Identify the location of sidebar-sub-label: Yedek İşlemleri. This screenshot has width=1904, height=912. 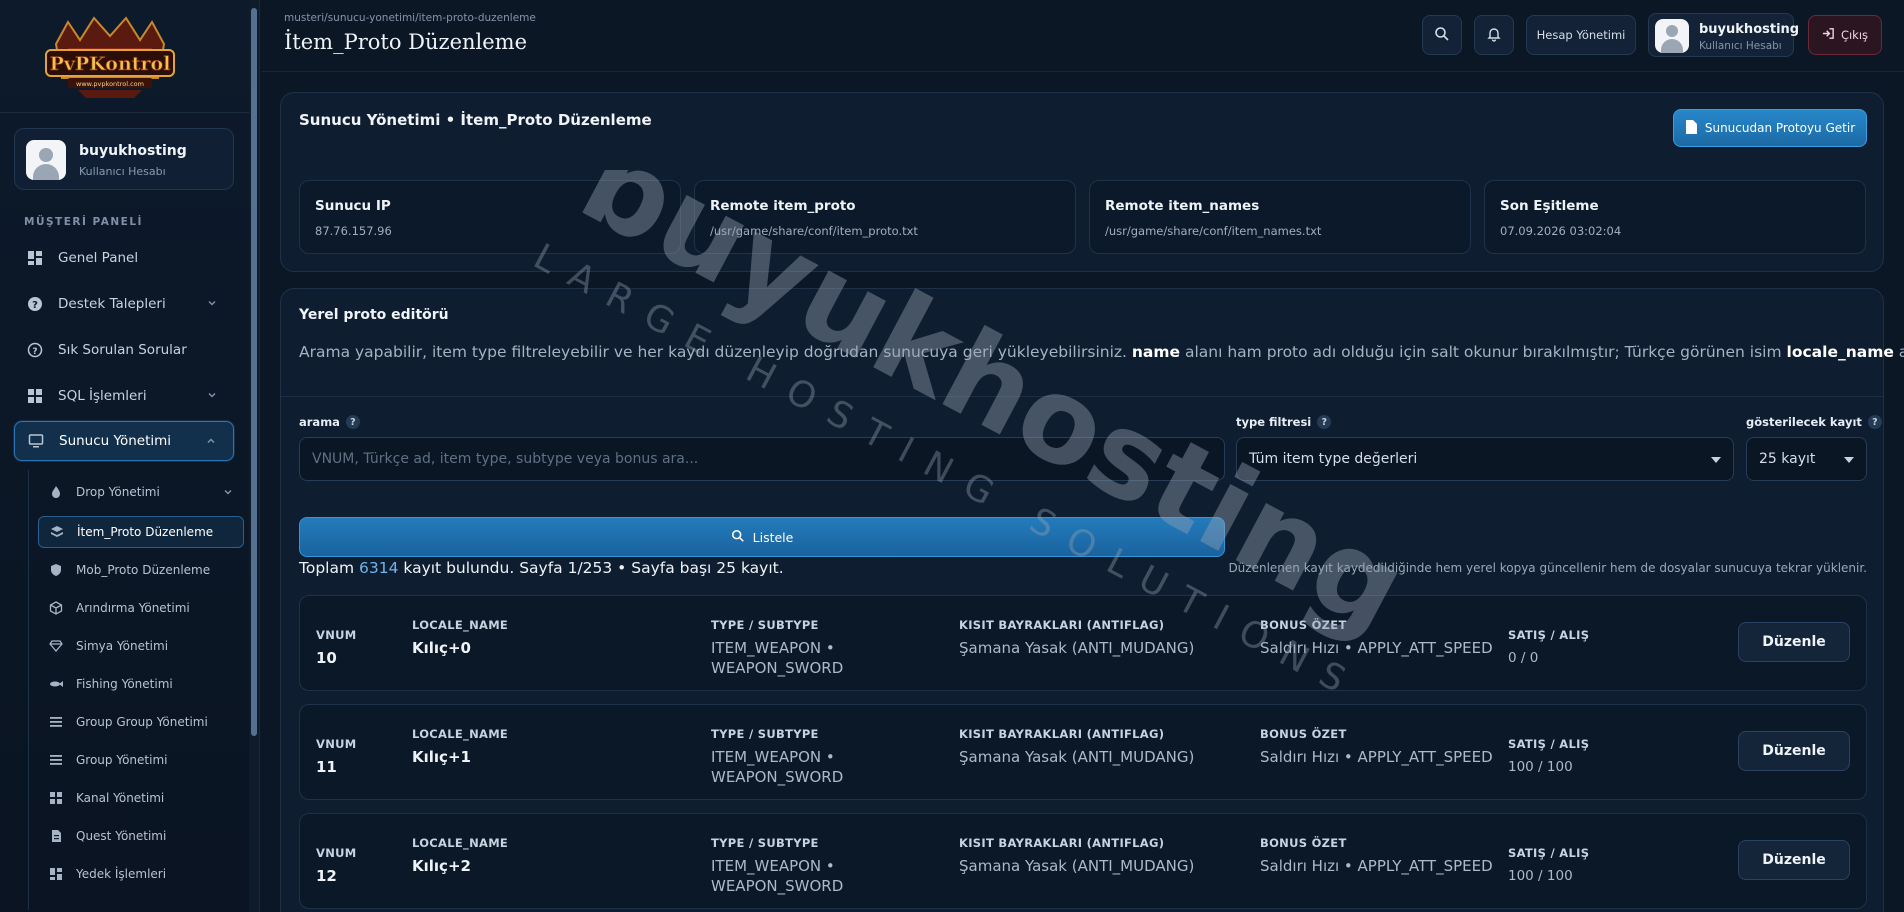
(121, 874).